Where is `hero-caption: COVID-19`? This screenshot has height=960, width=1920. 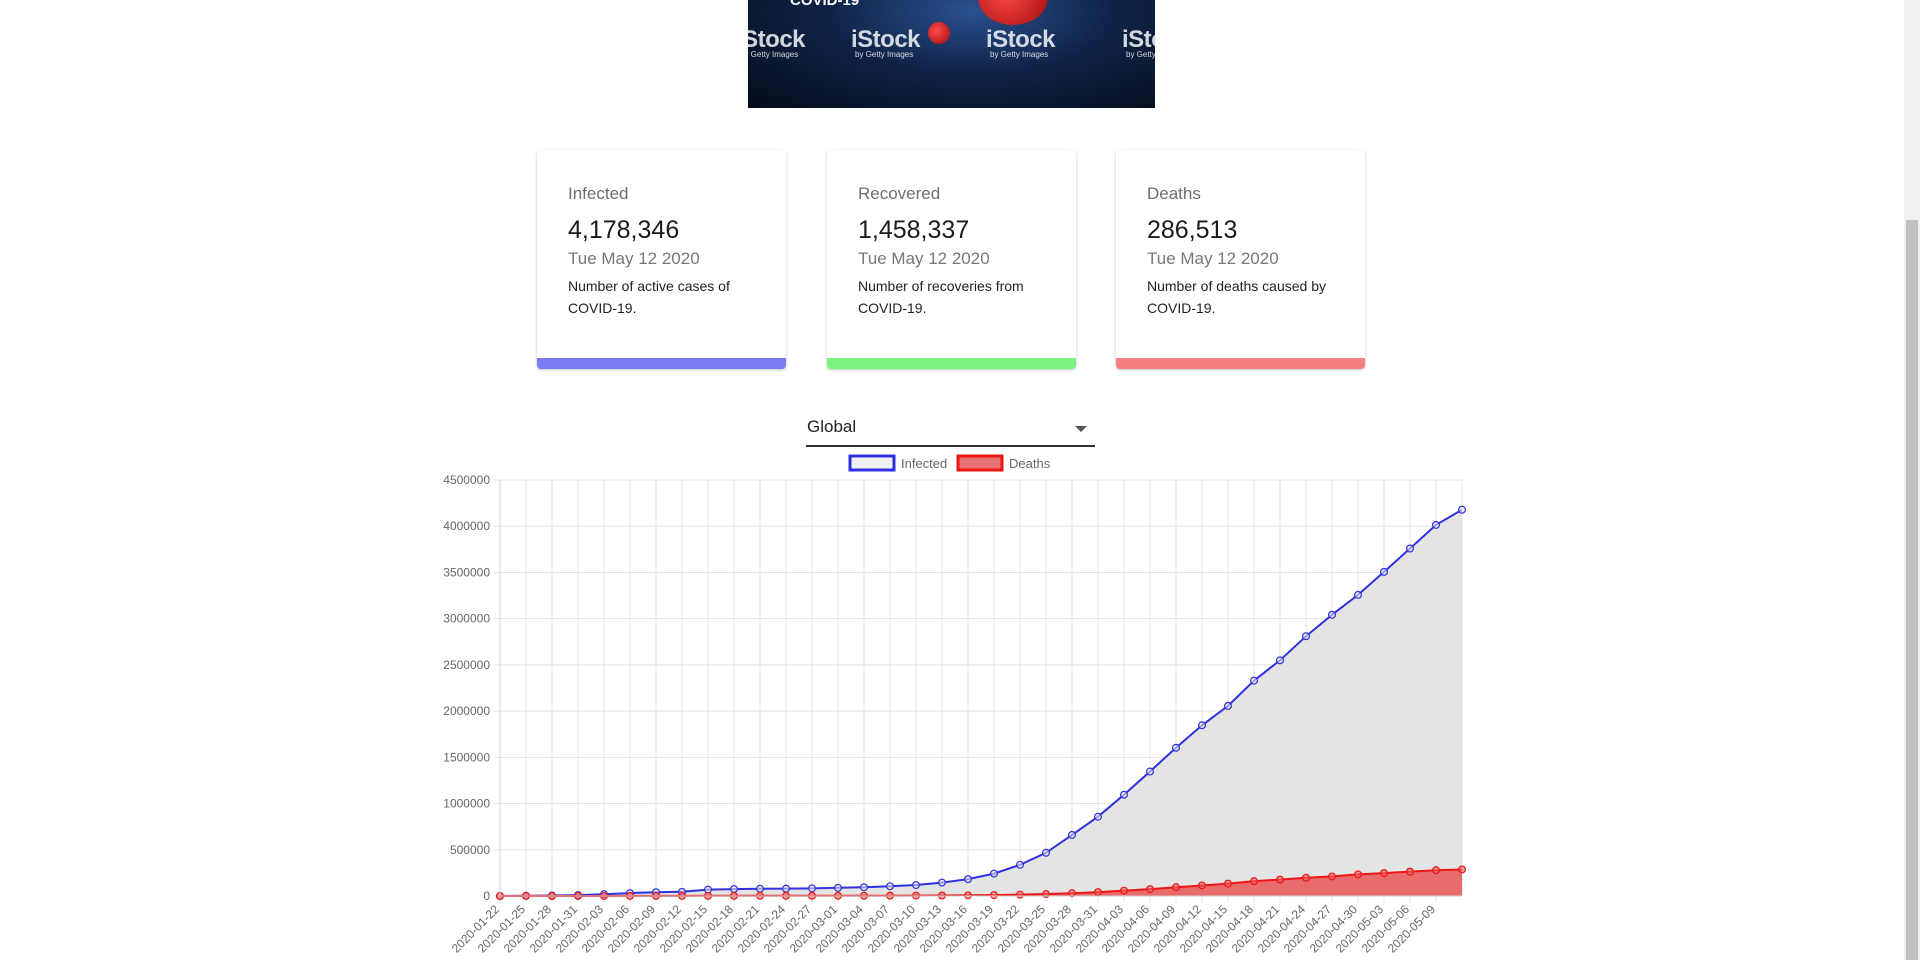
hero-caption: COVID-19 is located at coordinates (825, 4).